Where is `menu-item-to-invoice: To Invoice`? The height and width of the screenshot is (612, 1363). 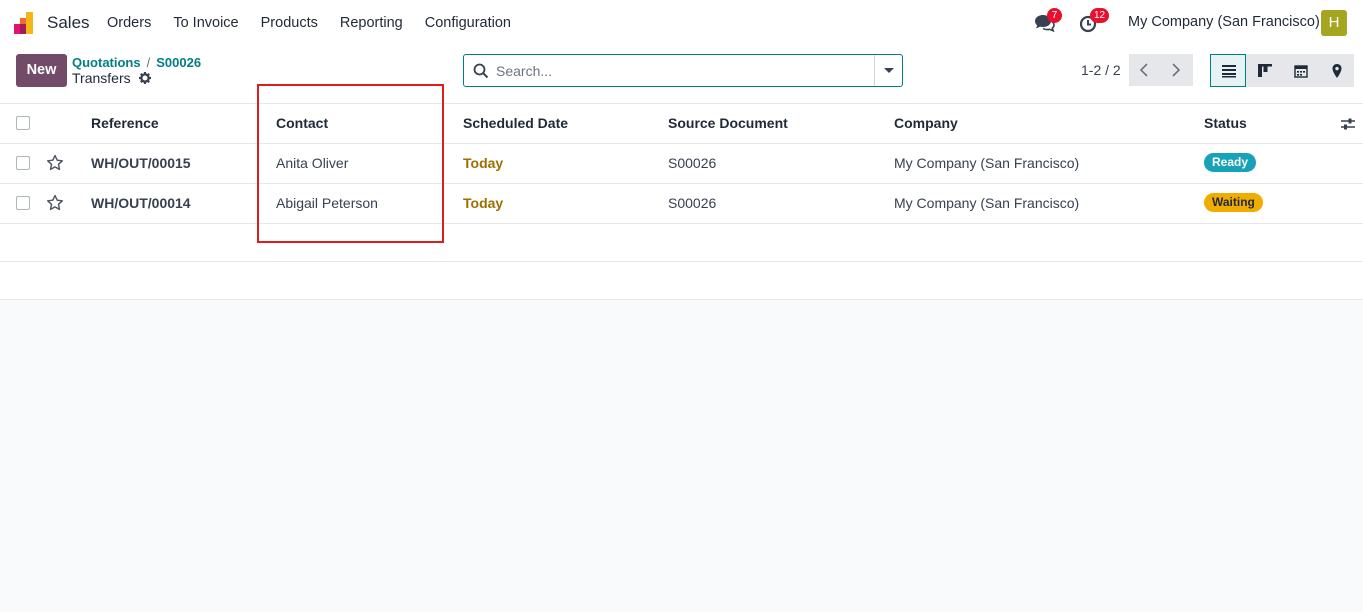
menu-item-to-invoice: To Invoice is located at coordinates (205, 23).